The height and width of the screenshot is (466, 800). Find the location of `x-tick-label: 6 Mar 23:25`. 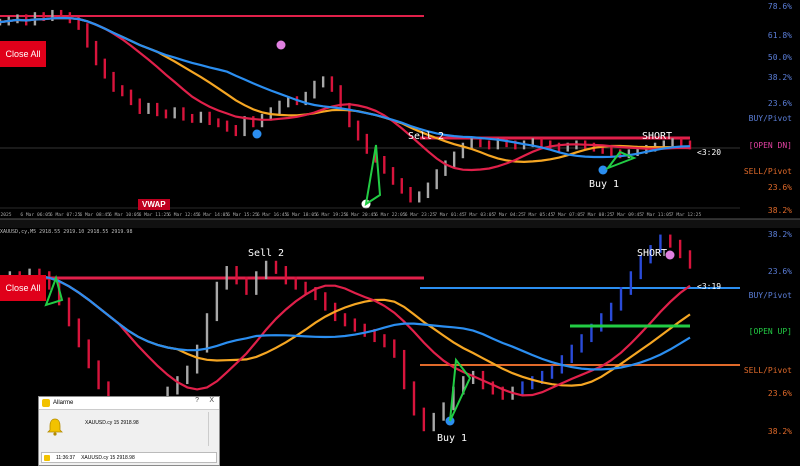

x-tick-label: 6 Mar 23:25 is located at coordinates (420, 215).